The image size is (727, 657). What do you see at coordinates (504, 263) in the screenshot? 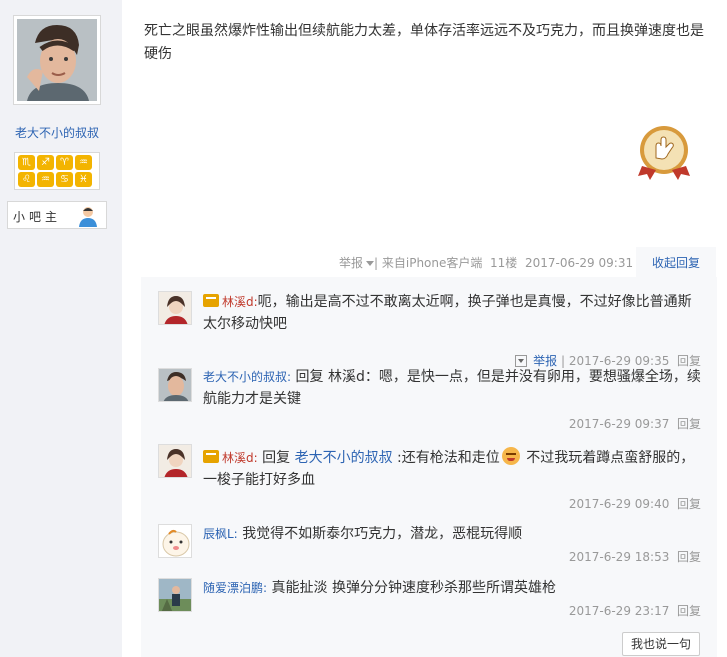
I see `floor-number: 11楼` at bounding box center [504, 263].